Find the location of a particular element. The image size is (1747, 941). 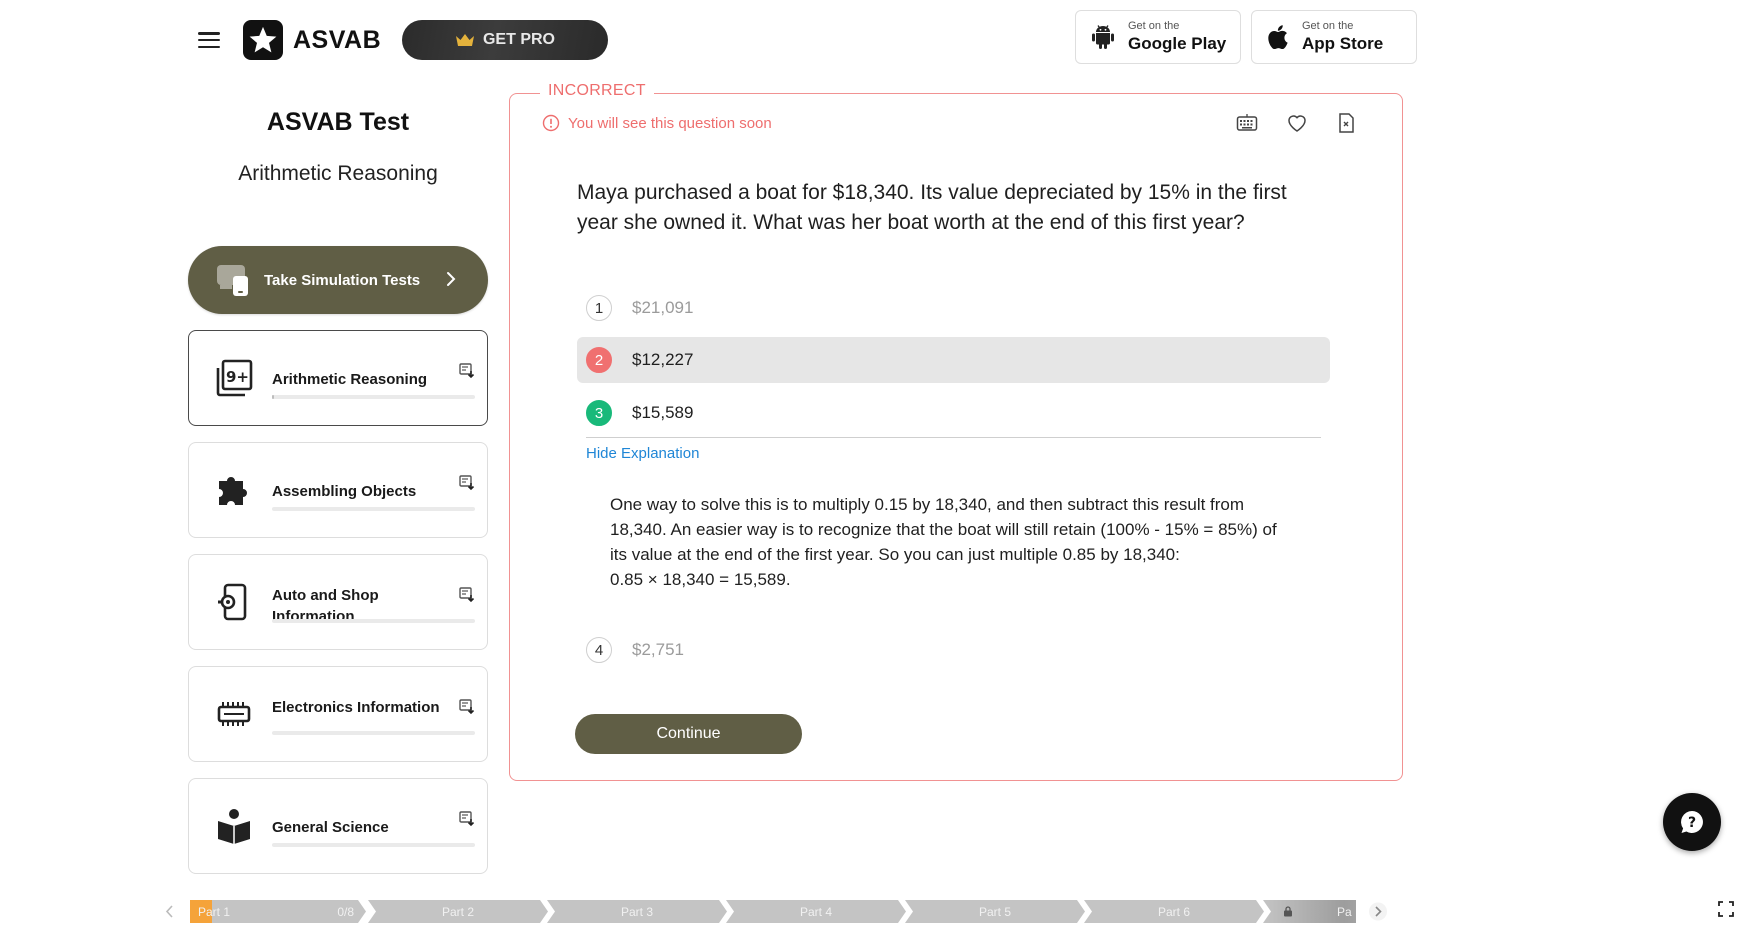

option-value: $2,751 is located at coordinates (658, 649).